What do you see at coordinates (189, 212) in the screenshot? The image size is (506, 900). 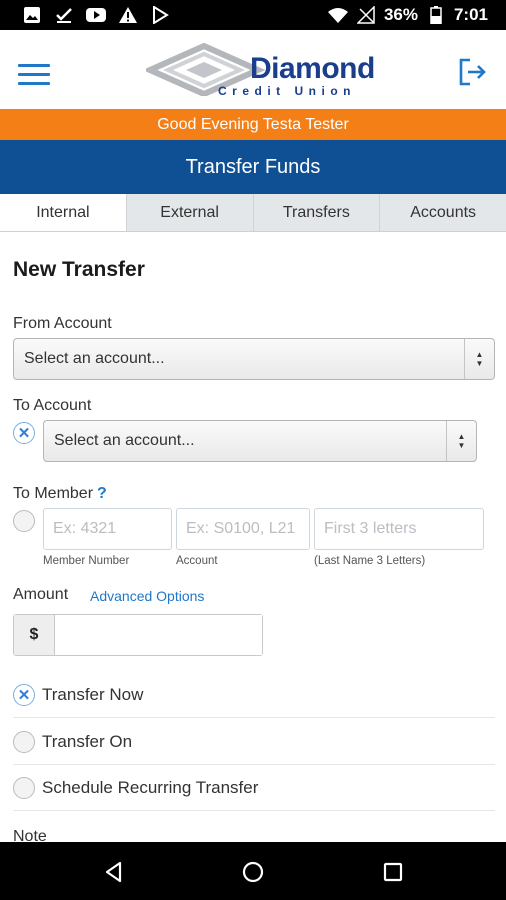 I see `tab-external: External` at bounding box center [189, 212].